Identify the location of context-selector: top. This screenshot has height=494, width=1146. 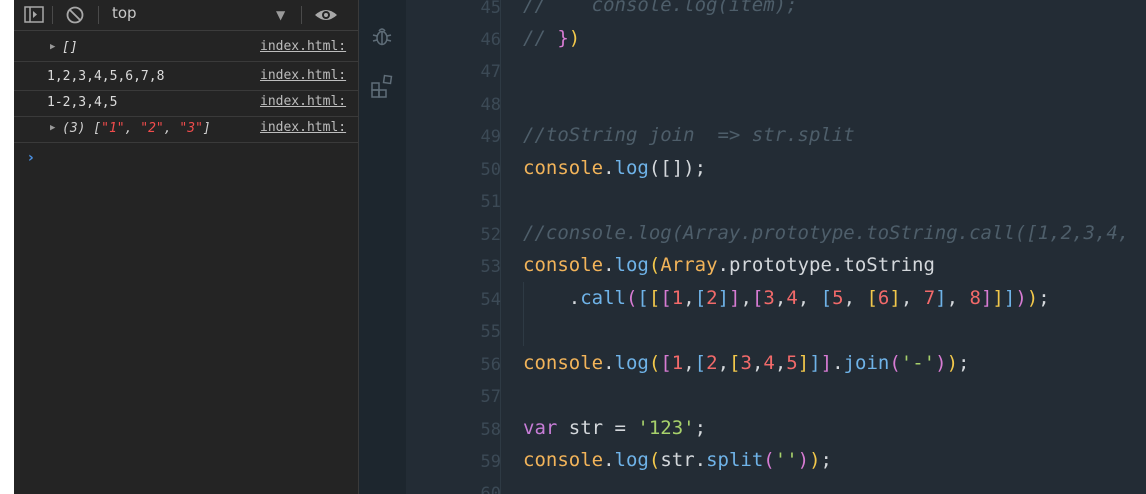
(124, 13).